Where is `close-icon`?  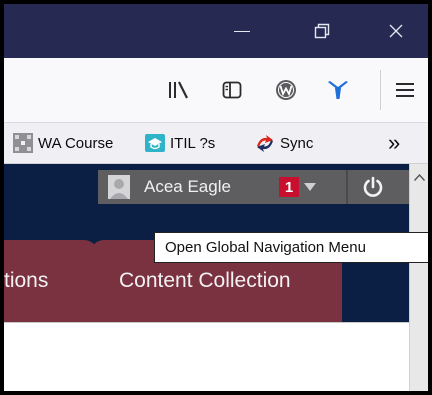
close-icon is located at coordinates (396, 31).